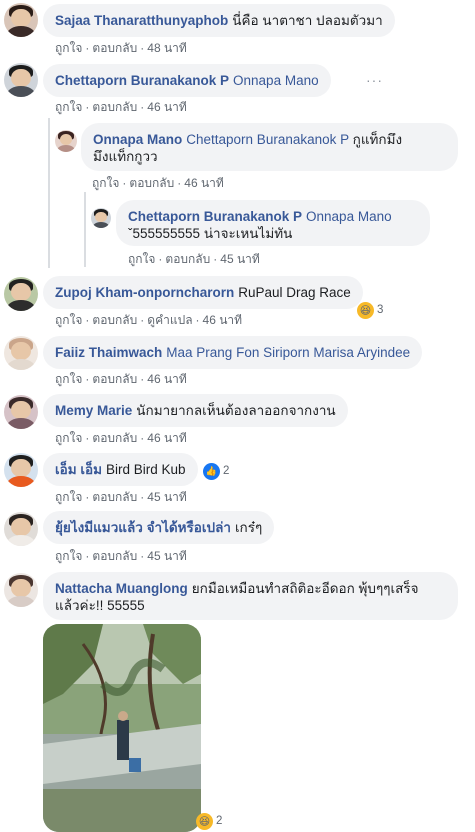  I want to click on more-options-icon: ···, so click(374, 80).